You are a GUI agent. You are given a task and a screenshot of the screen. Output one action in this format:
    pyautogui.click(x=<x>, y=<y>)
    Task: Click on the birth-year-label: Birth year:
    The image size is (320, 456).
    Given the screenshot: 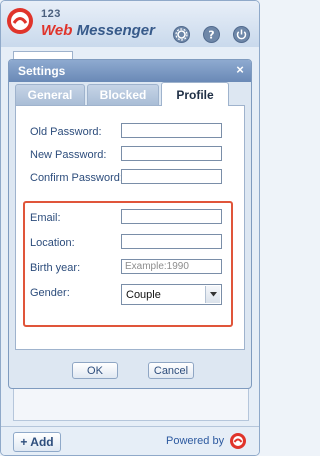 What is the action you would take?
    pyautogui.click(x=55, y=268)
    